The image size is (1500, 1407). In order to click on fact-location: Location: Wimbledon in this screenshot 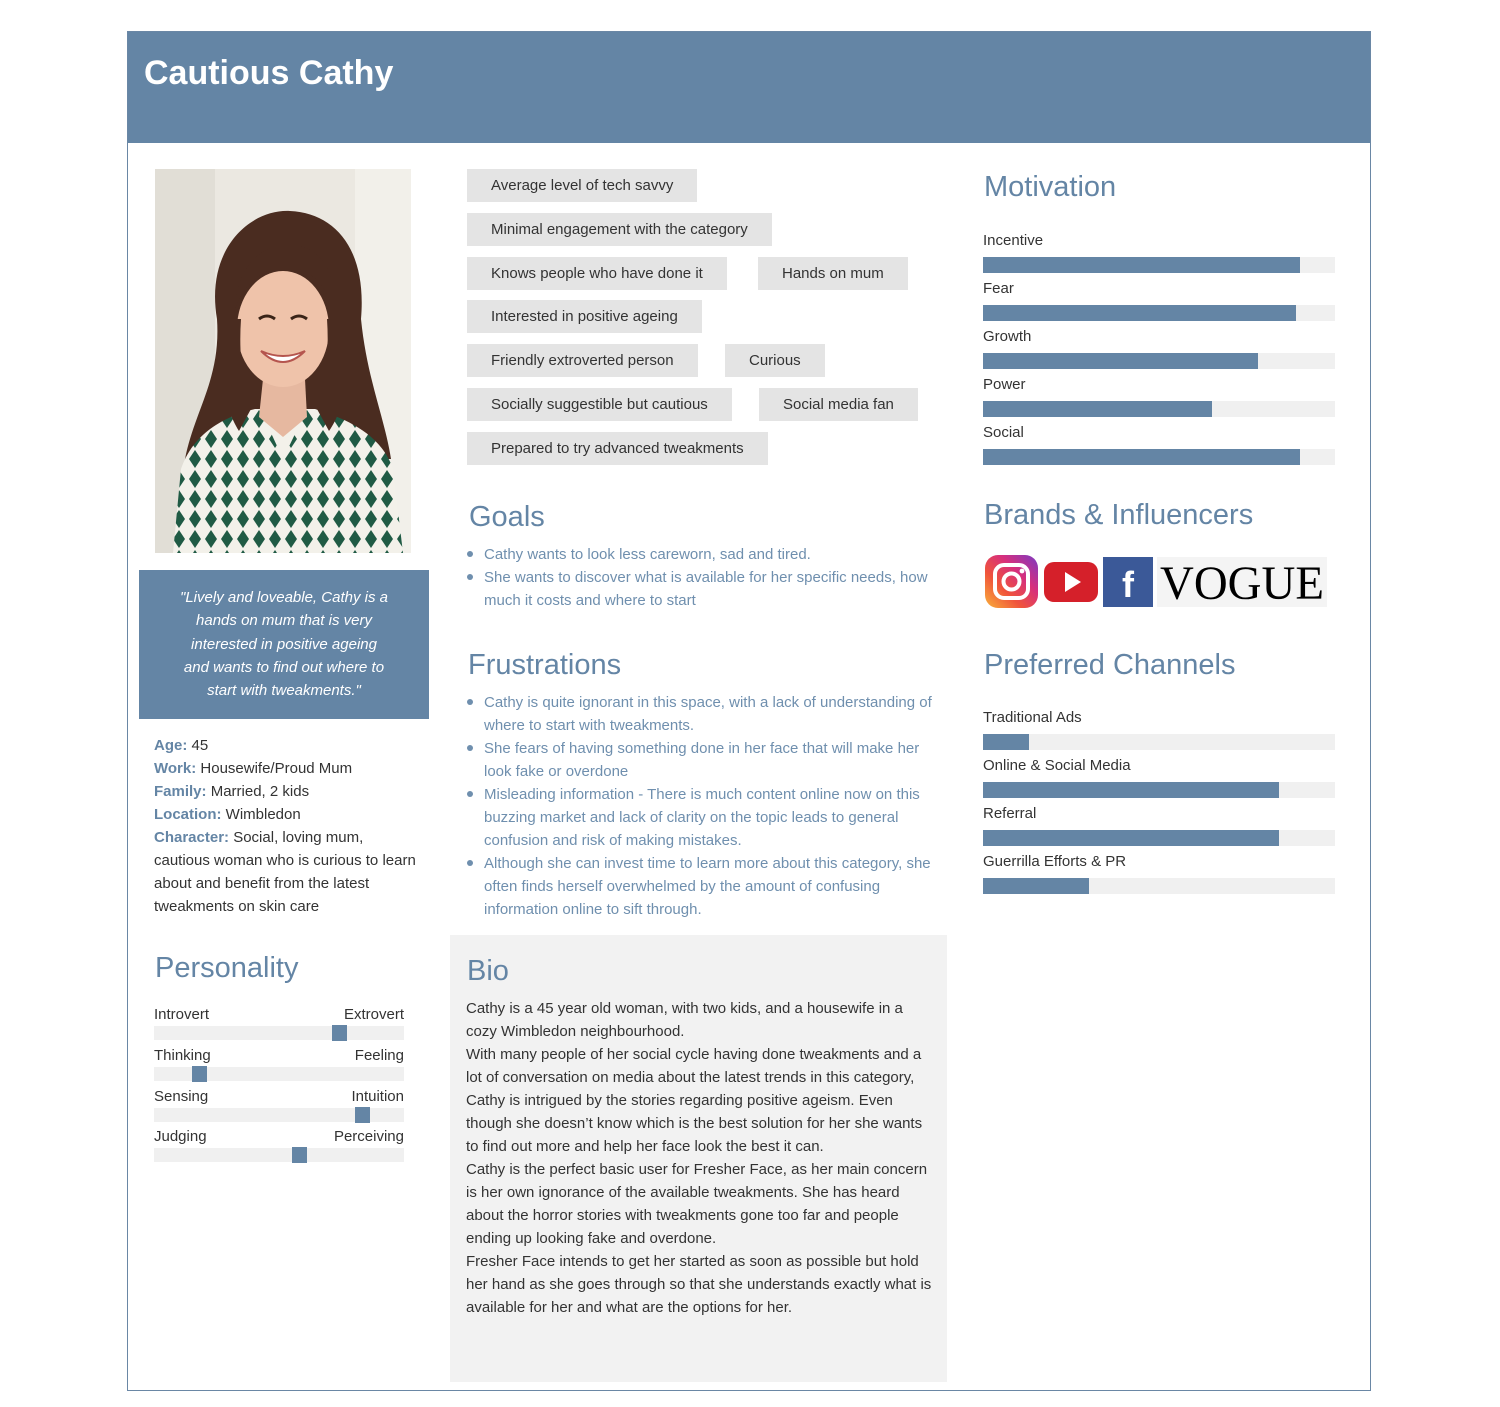, I will do `click(227, 814)`.